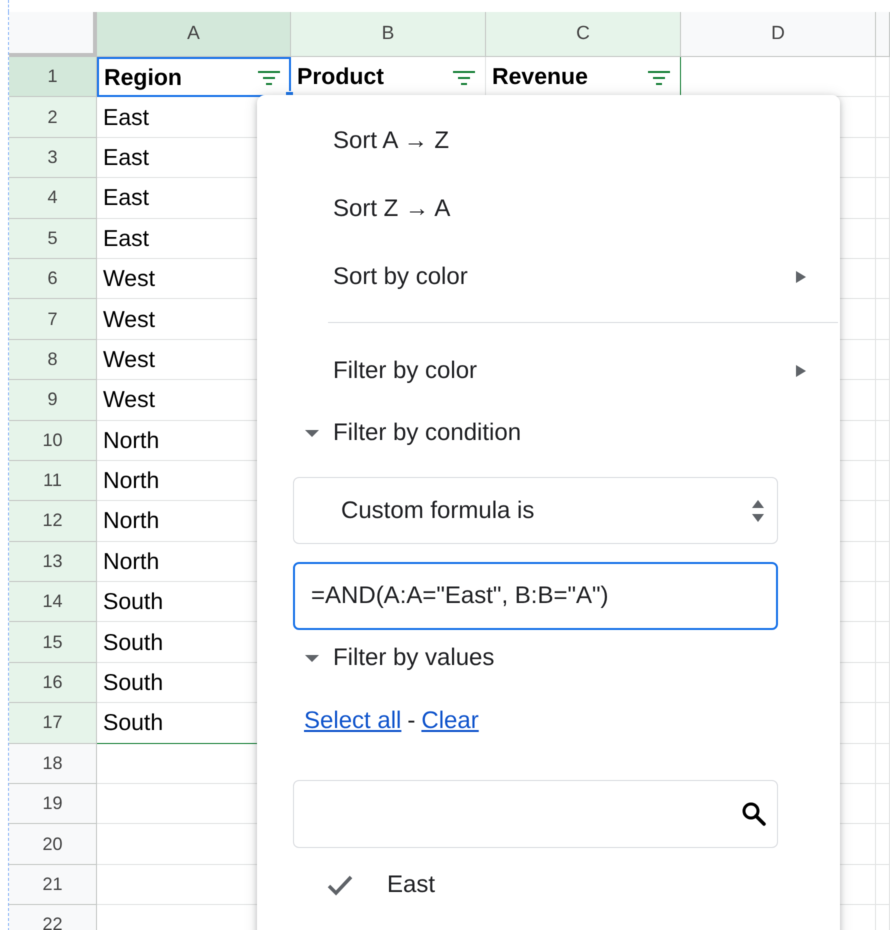 The image size is (890, 930). What do you see at coordinates (535, 510) in the screenshot?
I see `condition-dropdown: Custom formula is` at bounding box center [535, 510].